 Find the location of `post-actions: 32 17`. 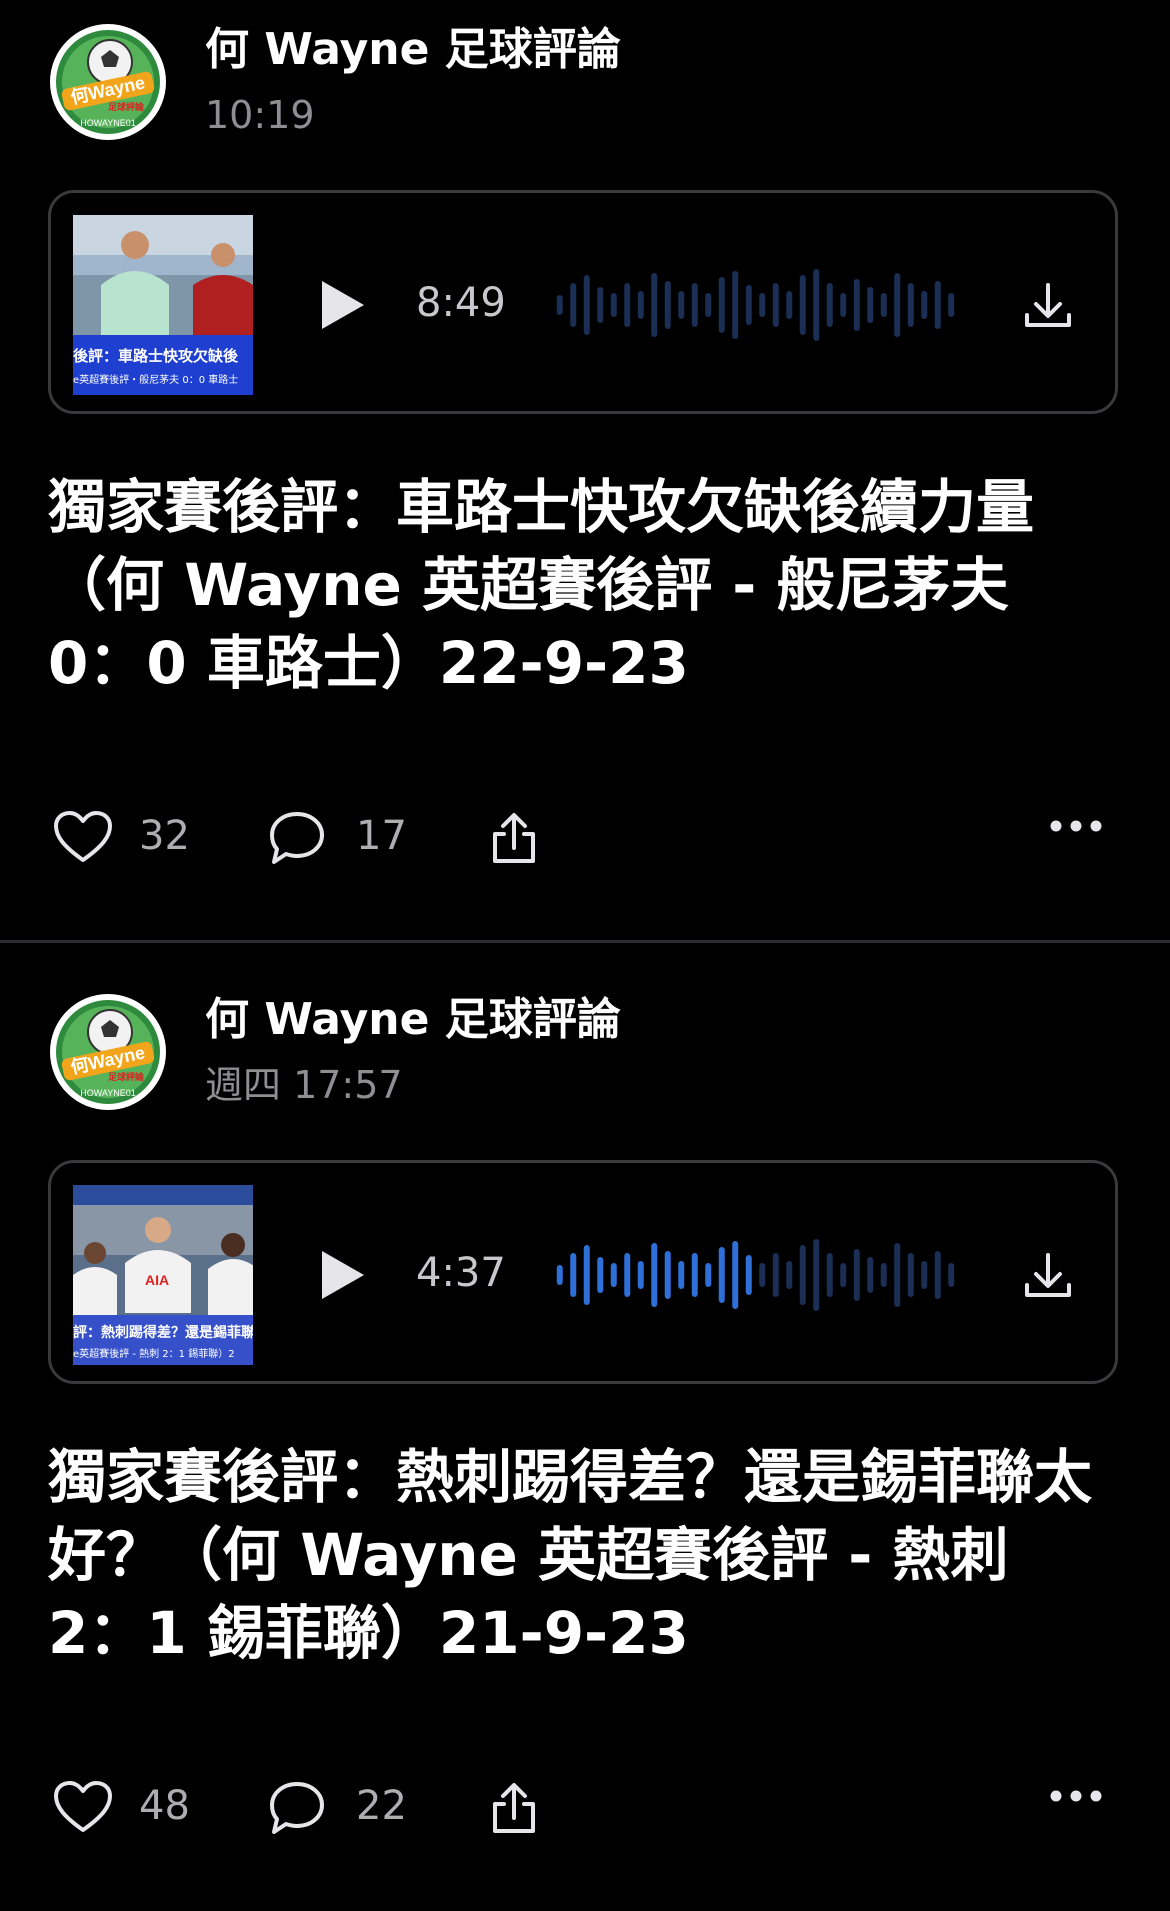

post-actions: 32 17 is located at coordinates (585, 835).